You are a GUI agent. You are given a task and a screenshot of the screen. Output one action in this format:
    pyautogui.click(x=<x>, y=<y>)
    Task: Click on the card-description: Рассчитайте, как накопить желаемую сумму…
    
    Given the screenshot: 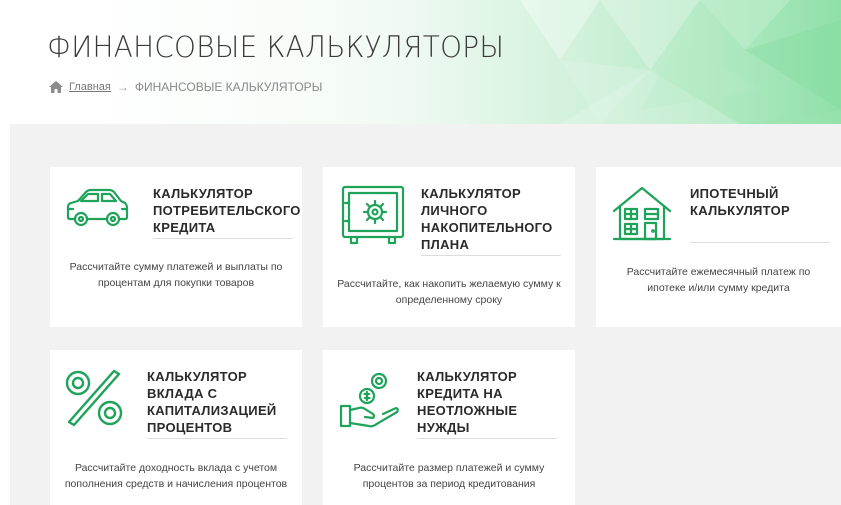 What is the action you would take?
    pyautogui.click(x=449, y=292)
    